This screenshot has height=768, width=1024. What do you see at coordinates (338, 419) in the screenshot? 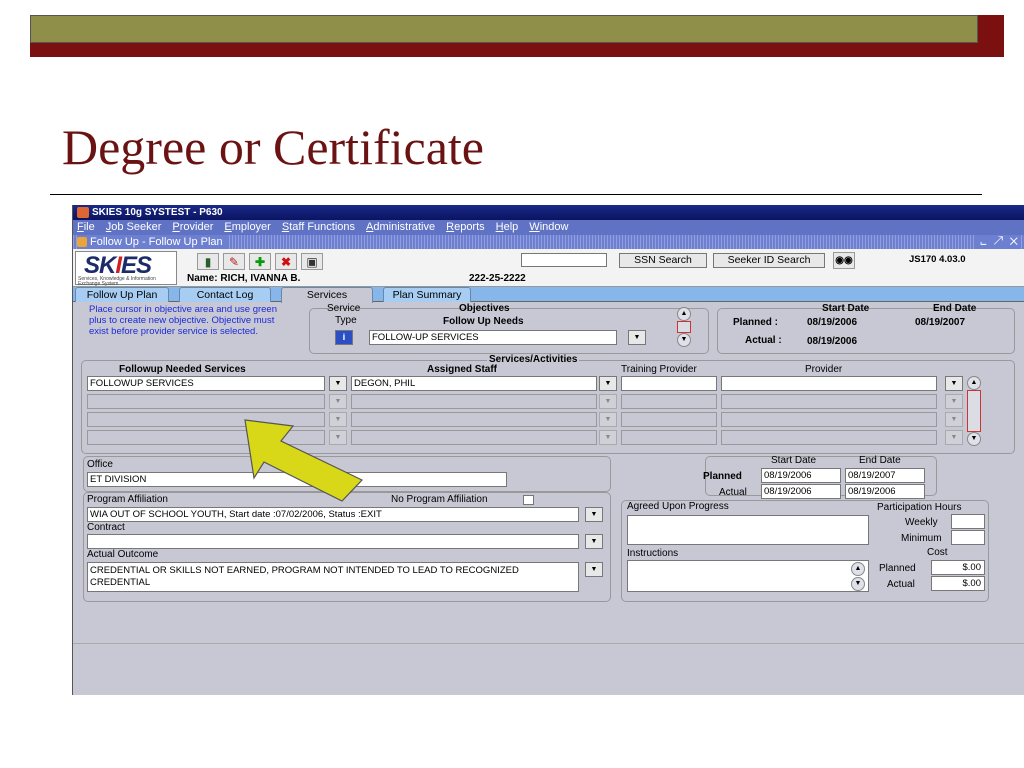
I see `row3-service-dropdown: ▼` at bounding box center [338, 419].